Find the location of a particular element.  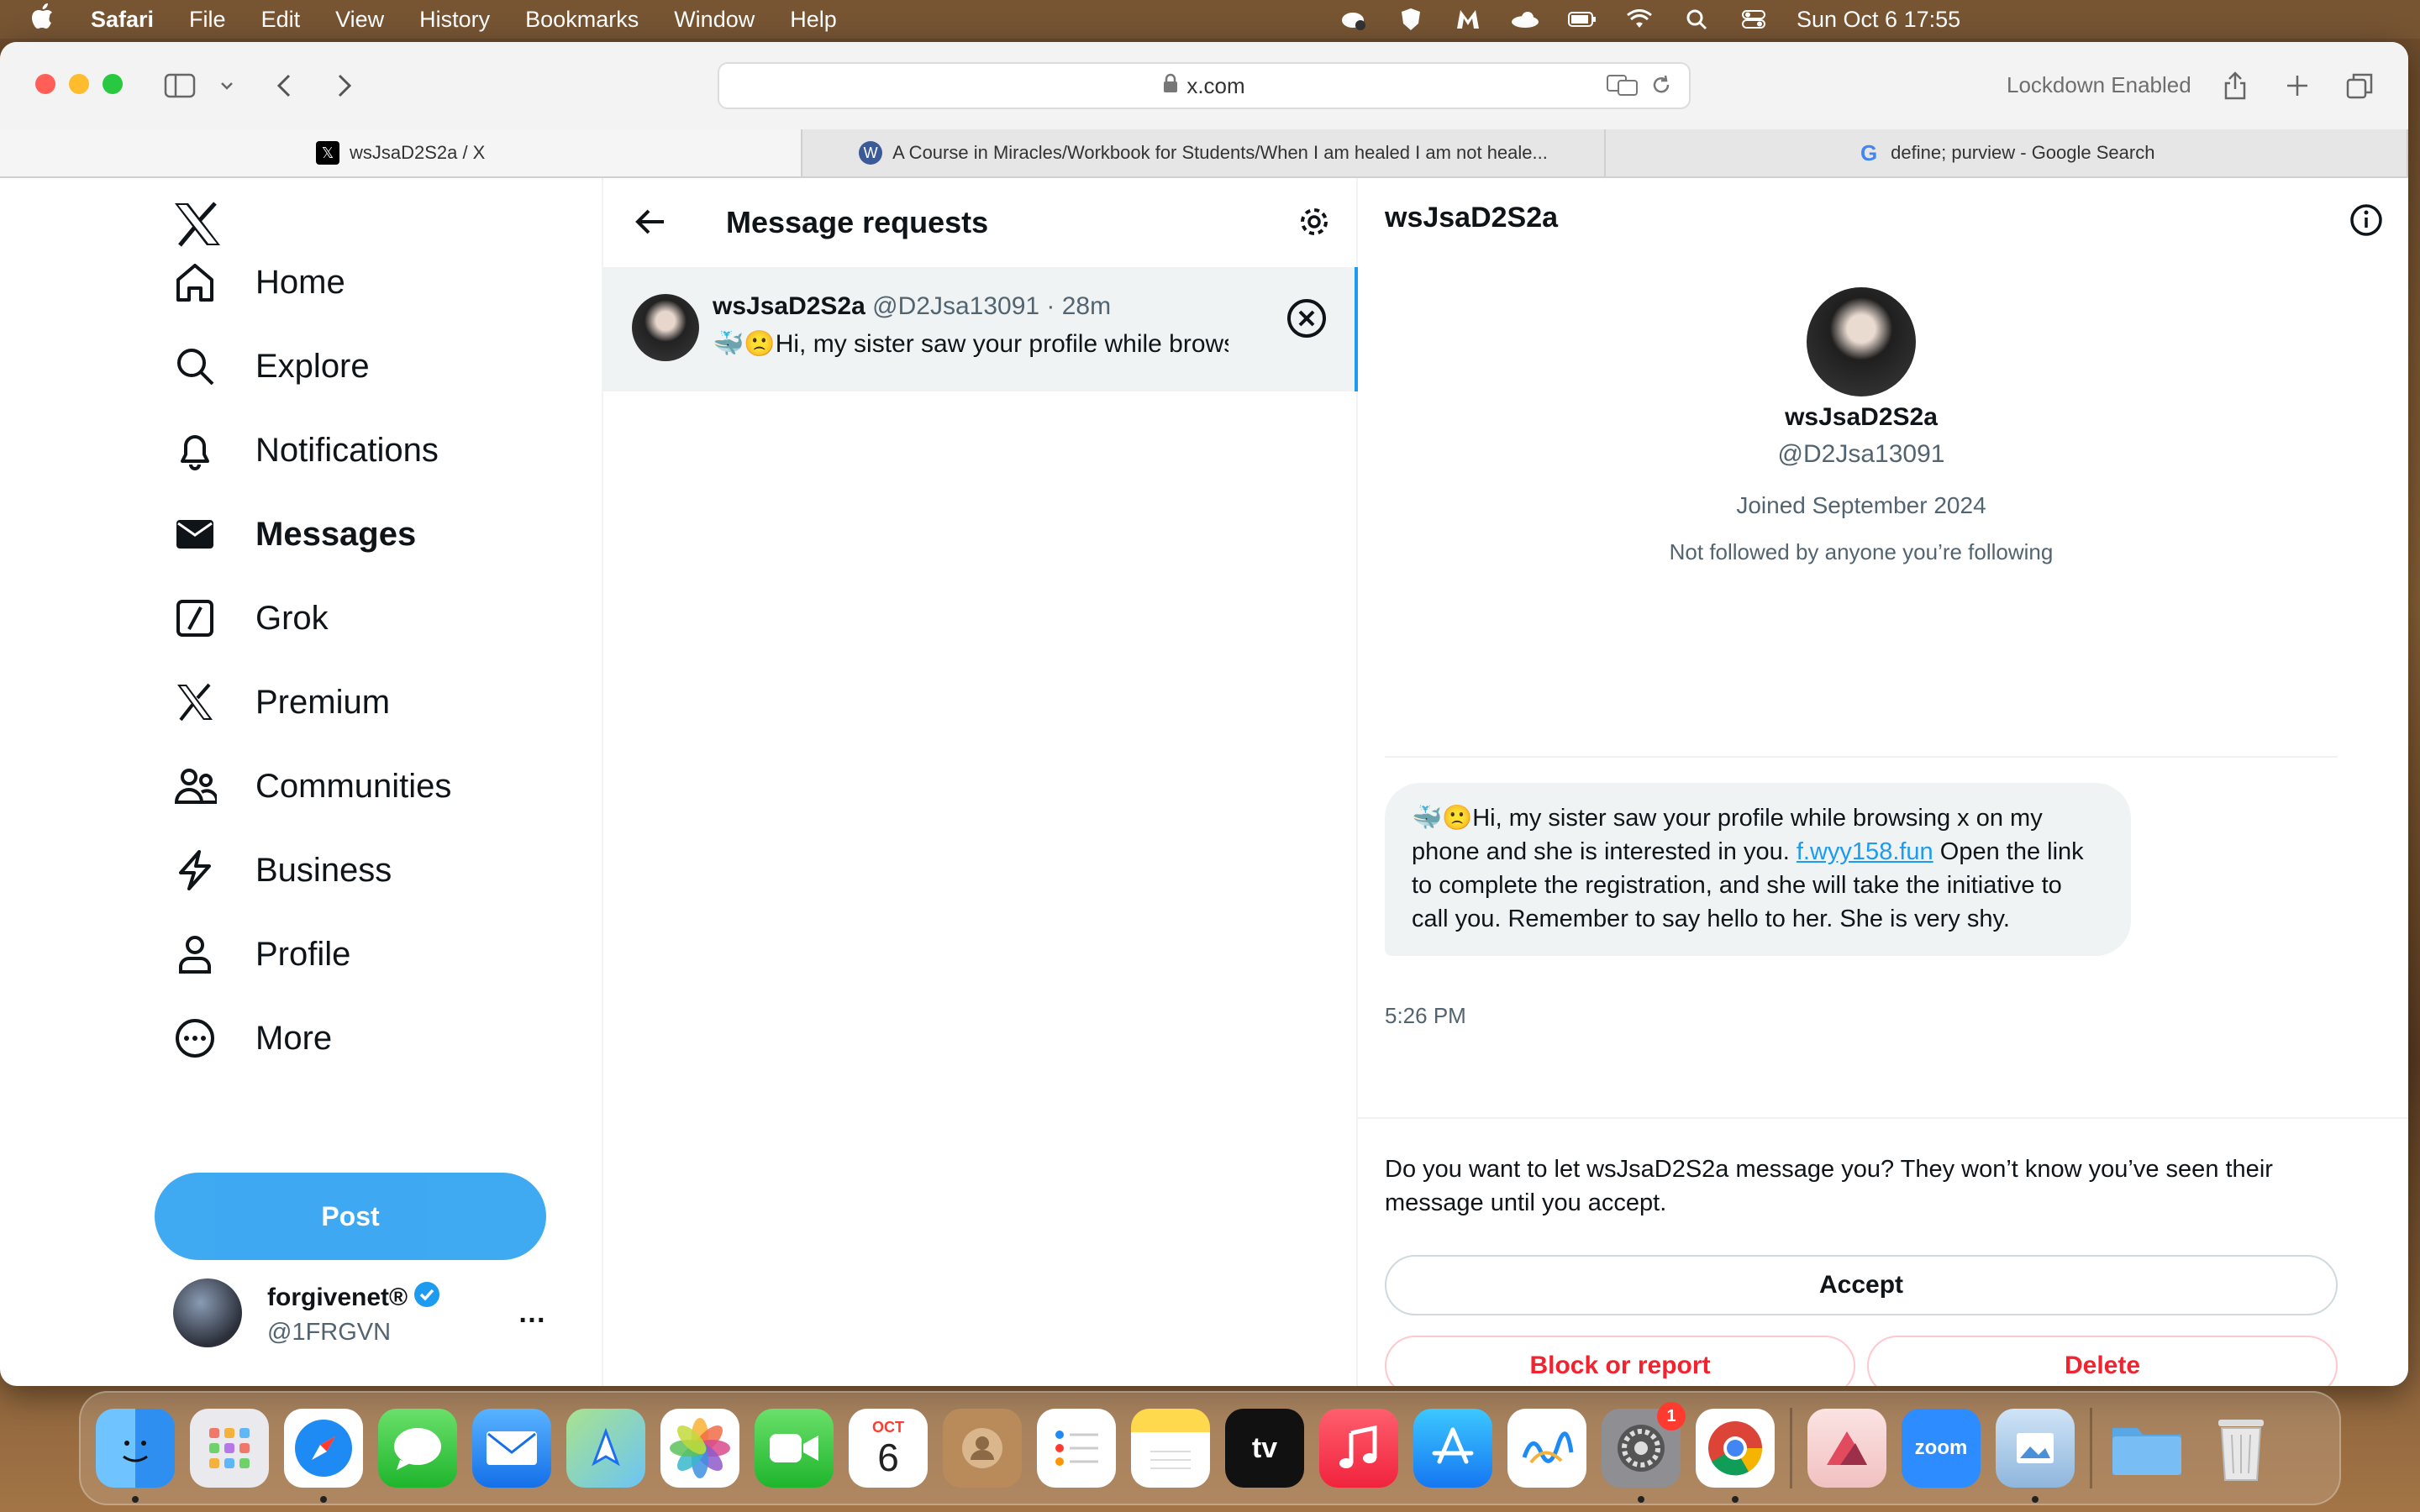

malwarebytes-icon is located at coordinates (1468, 19).